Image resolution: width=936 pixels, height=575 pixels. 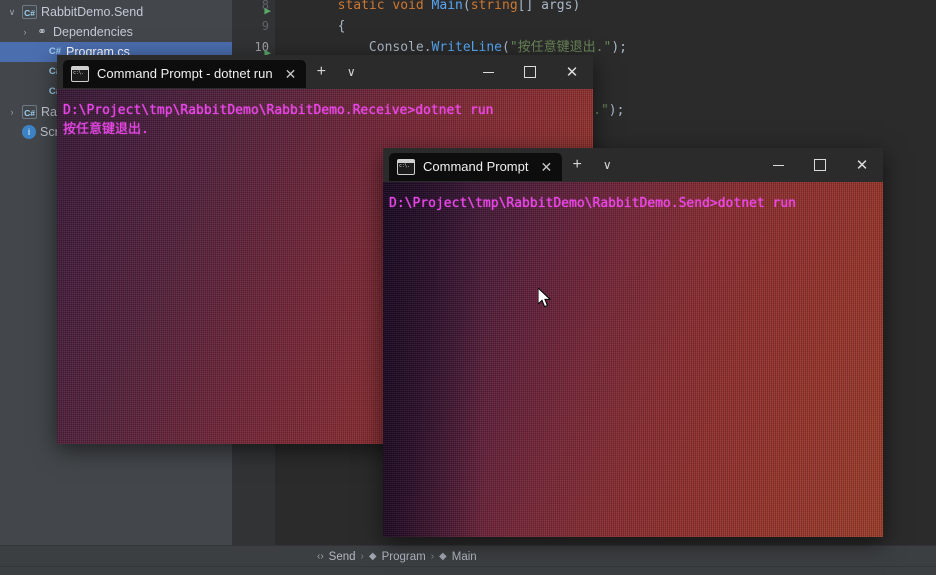 What do you see at coordinates (320, 556) in the screenshot?
I see `code-icon: ‹›` at bounding box center [320, 556].